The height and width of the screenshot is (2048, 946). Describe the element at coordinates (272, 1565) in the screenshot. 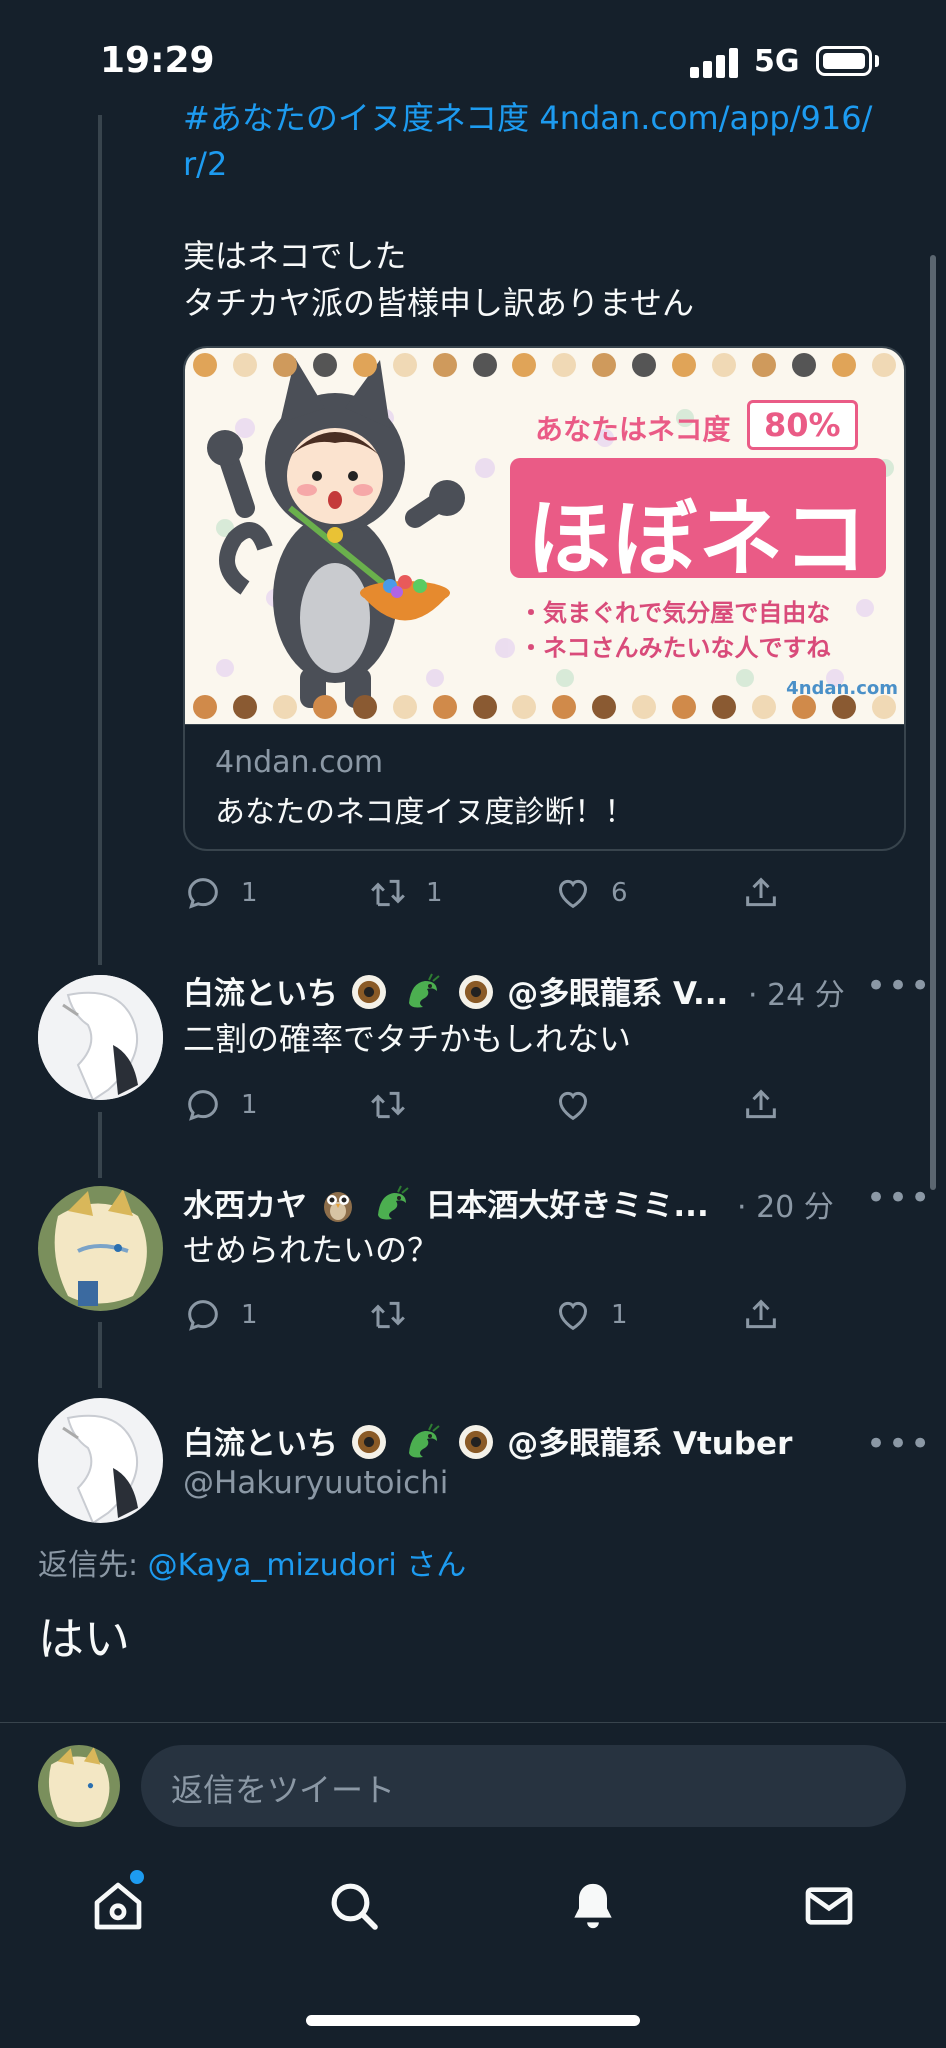

I see `reply-to-handle: @Kaya_mizudori` at that location.